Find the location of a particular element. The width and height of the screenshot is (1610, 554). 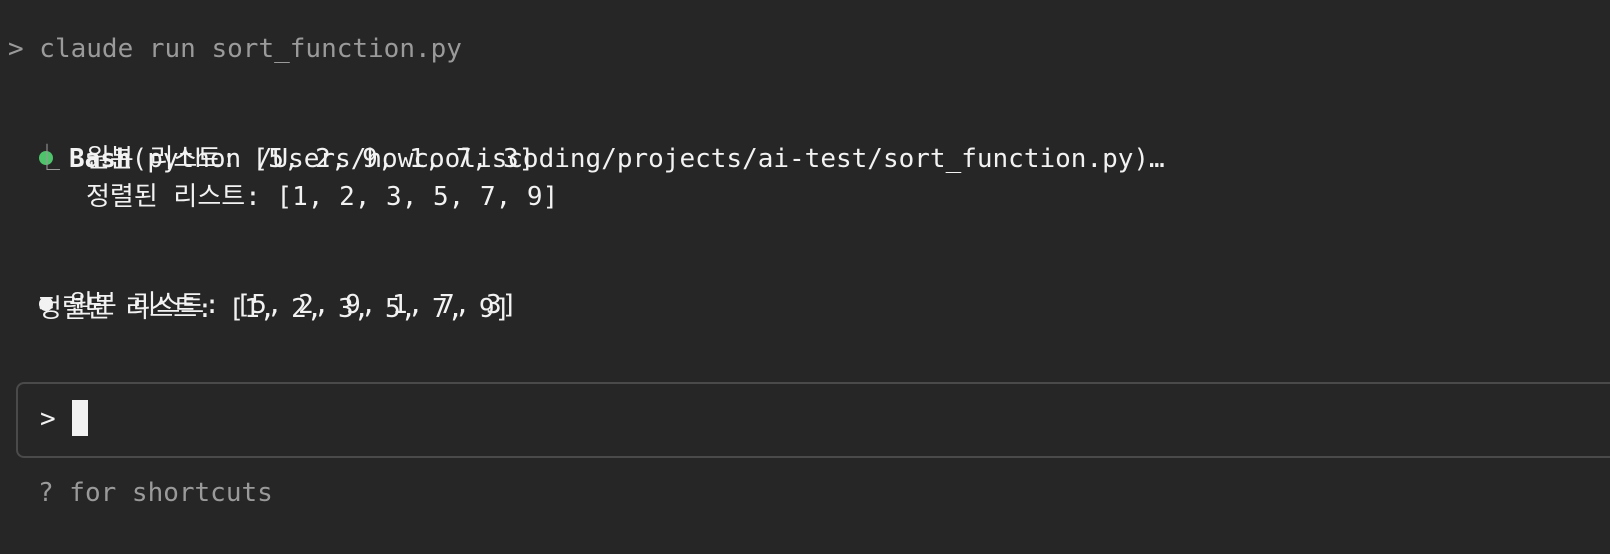

prompt-input-box: > is located at coordinates (813, 420).